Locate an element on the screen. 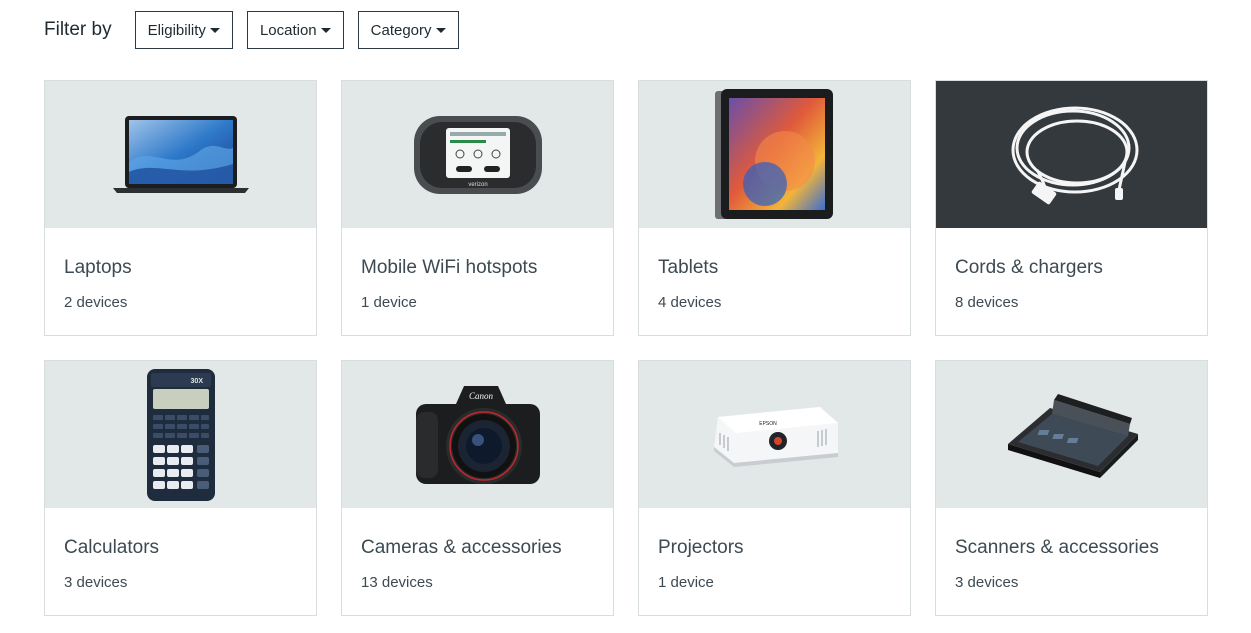 The image size is (1251, 633). scanner-image is located at coordinates (1071, 434).